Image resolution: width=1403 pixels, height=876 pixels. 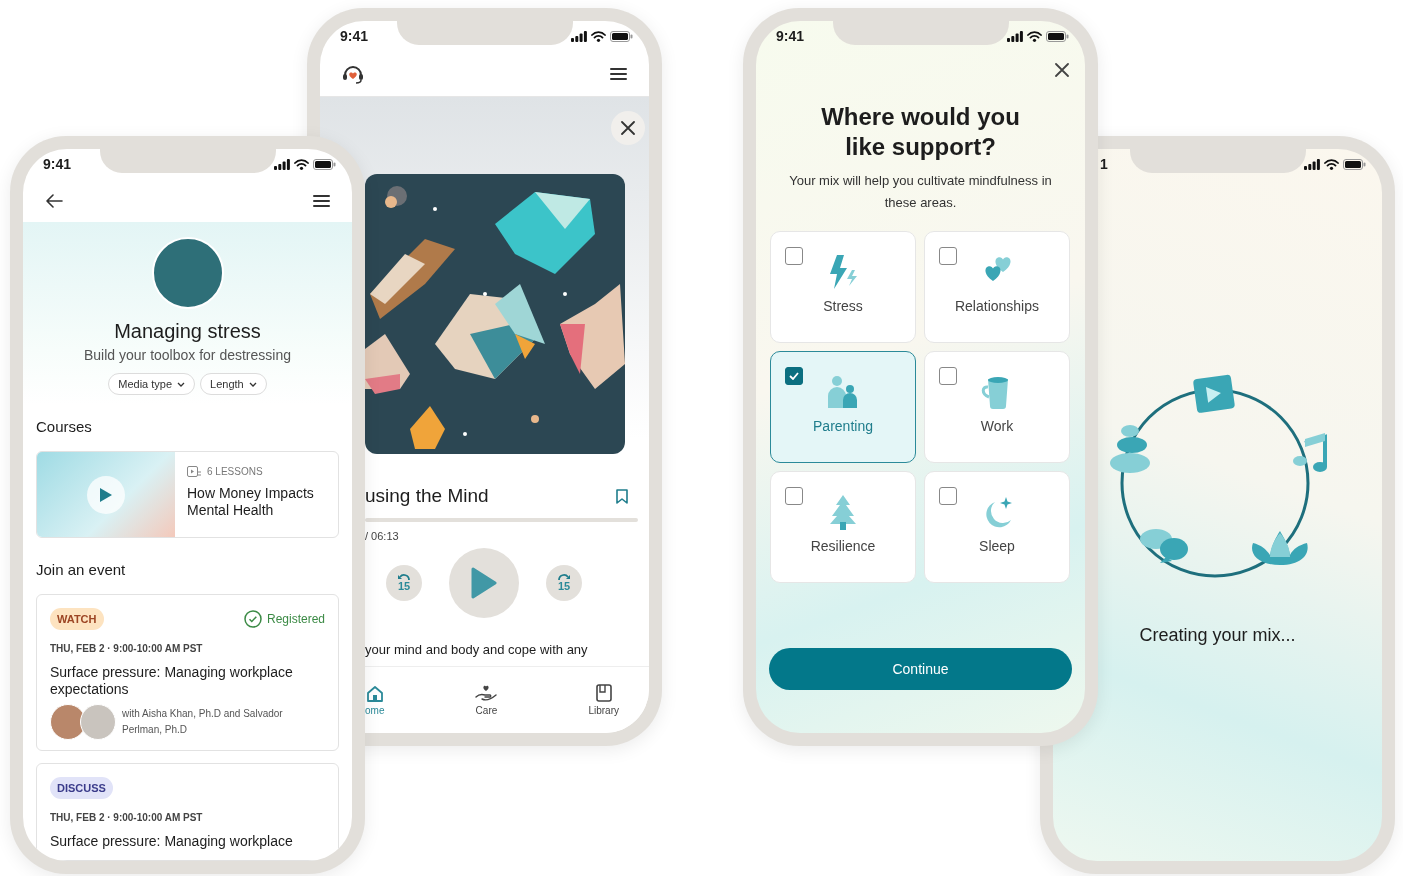 I want to click on play-button, so click(x=106, y=495).